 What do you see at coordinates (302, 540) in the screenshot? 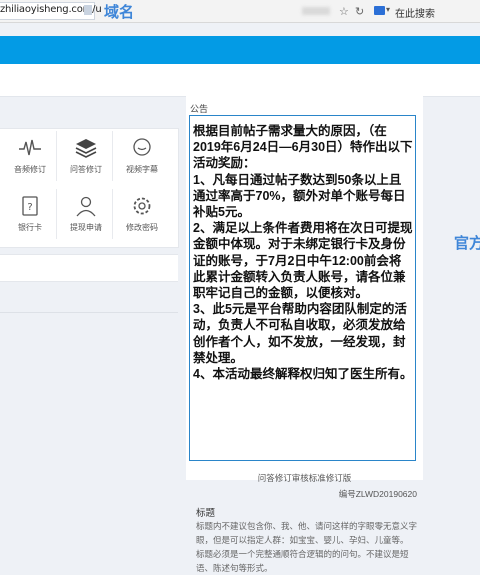
I see `document-line: 眼，但是可以指定人群：如宝宝、婴儿、孕妇、儿童等。` at bounding box center [302, 540].